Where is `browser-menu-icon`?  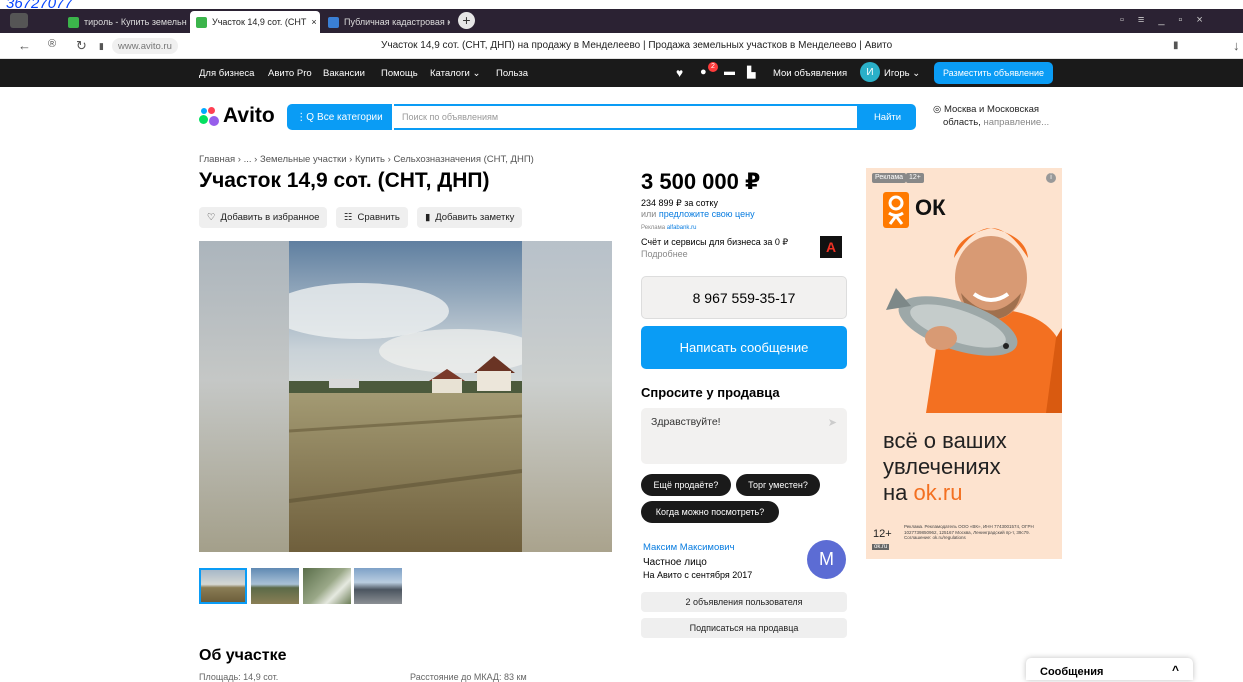 browser-menu-icon is located at coordinates (19, 20).